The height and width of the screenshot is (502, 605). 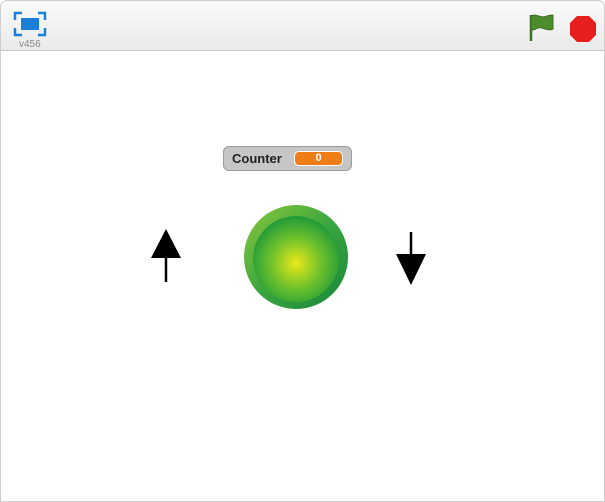 I want to click on green-ball-icon, so click(x=296, y=257).